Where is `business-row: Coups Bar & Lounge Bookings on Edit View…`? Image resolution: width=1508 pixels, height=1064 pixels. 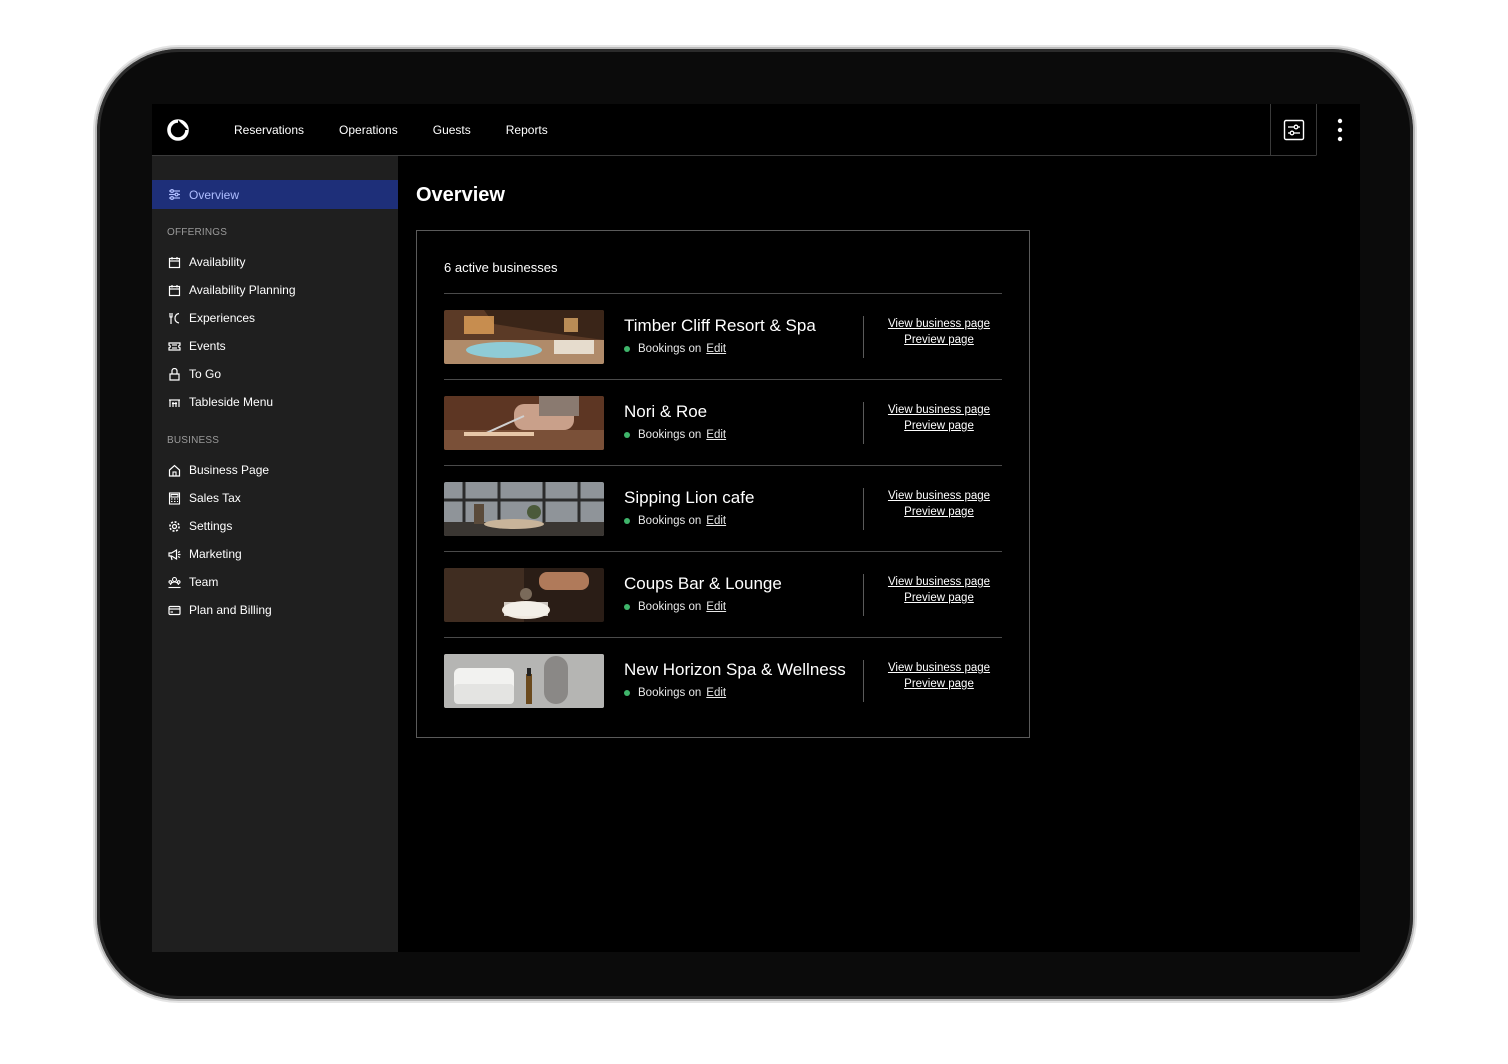
business-row: Coups Bar & Lounge Bookings on Edit View… is located at coordinates (723, 595).